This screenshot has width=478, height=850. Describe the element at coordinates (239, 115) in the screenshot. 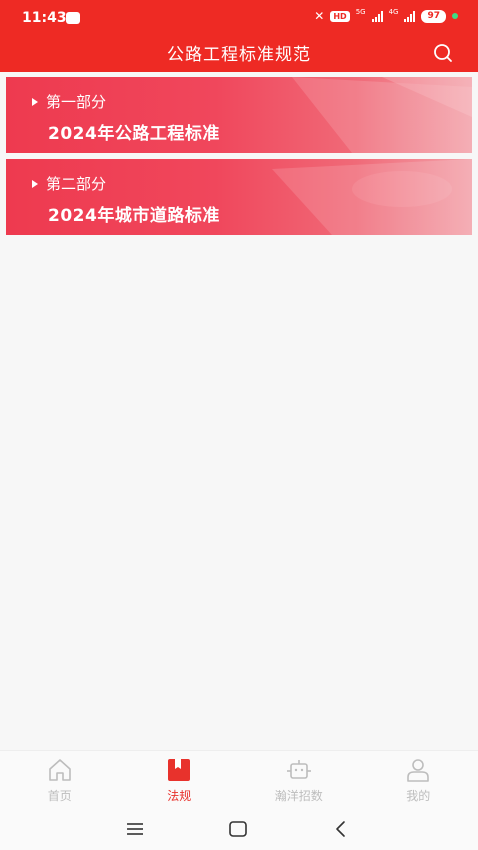

I see `section-card-part-1: 第一部分 2024年公路工程标准` at that location.